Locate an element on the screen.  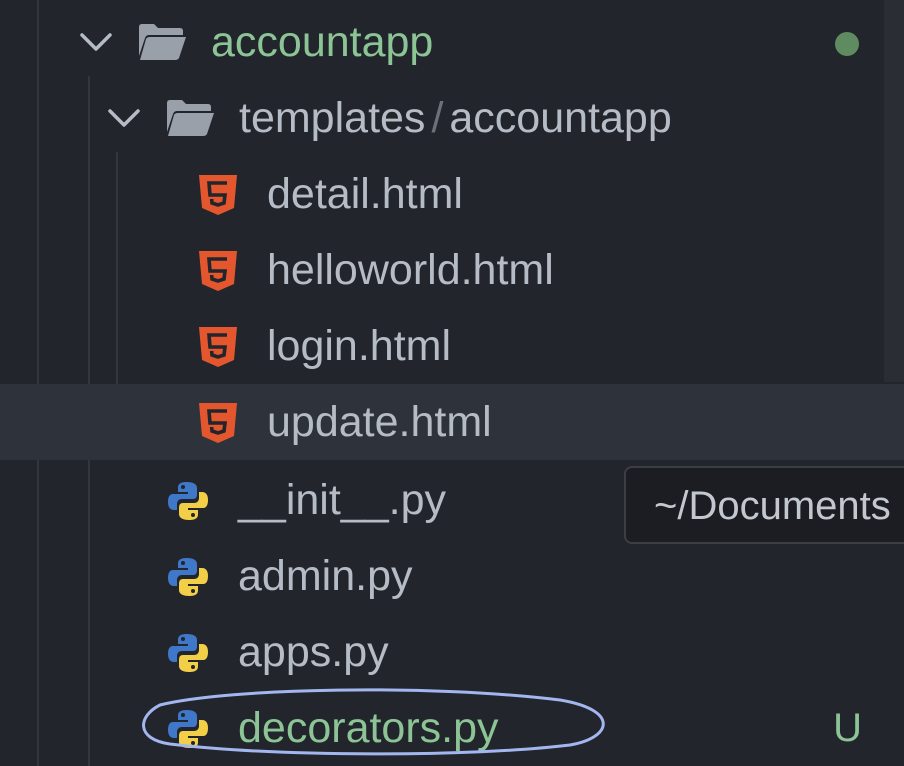
file-label: detail.html is located at coordinates (365, 194).